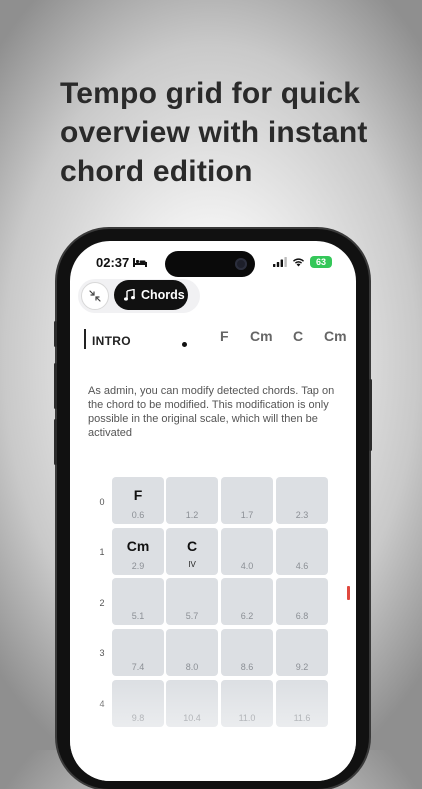  I want to click on chords-mode-button: Chords, so click(151, 295).